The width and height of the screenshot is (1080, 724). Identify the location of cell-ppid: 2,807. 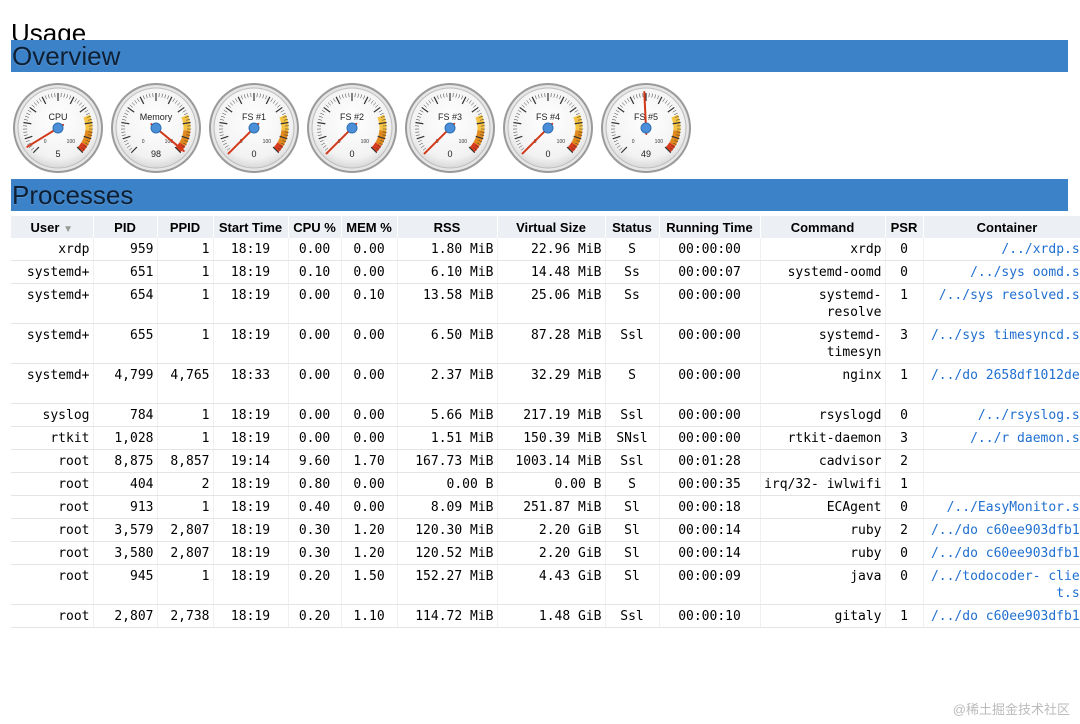
(185, 553).